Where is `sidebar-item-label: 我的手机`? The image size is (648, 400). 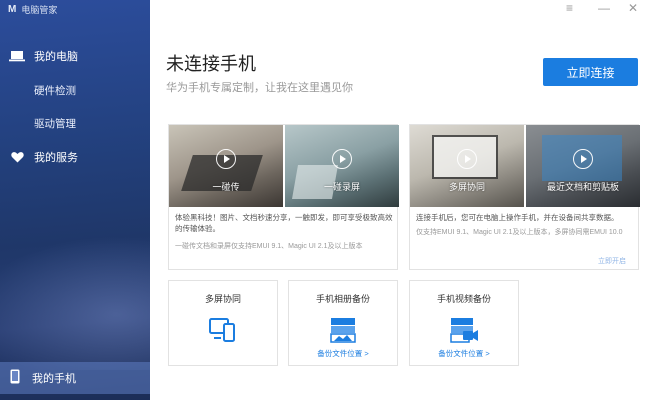
sidebar-item-label: 我的手机 is located at coordinates (54, 379).